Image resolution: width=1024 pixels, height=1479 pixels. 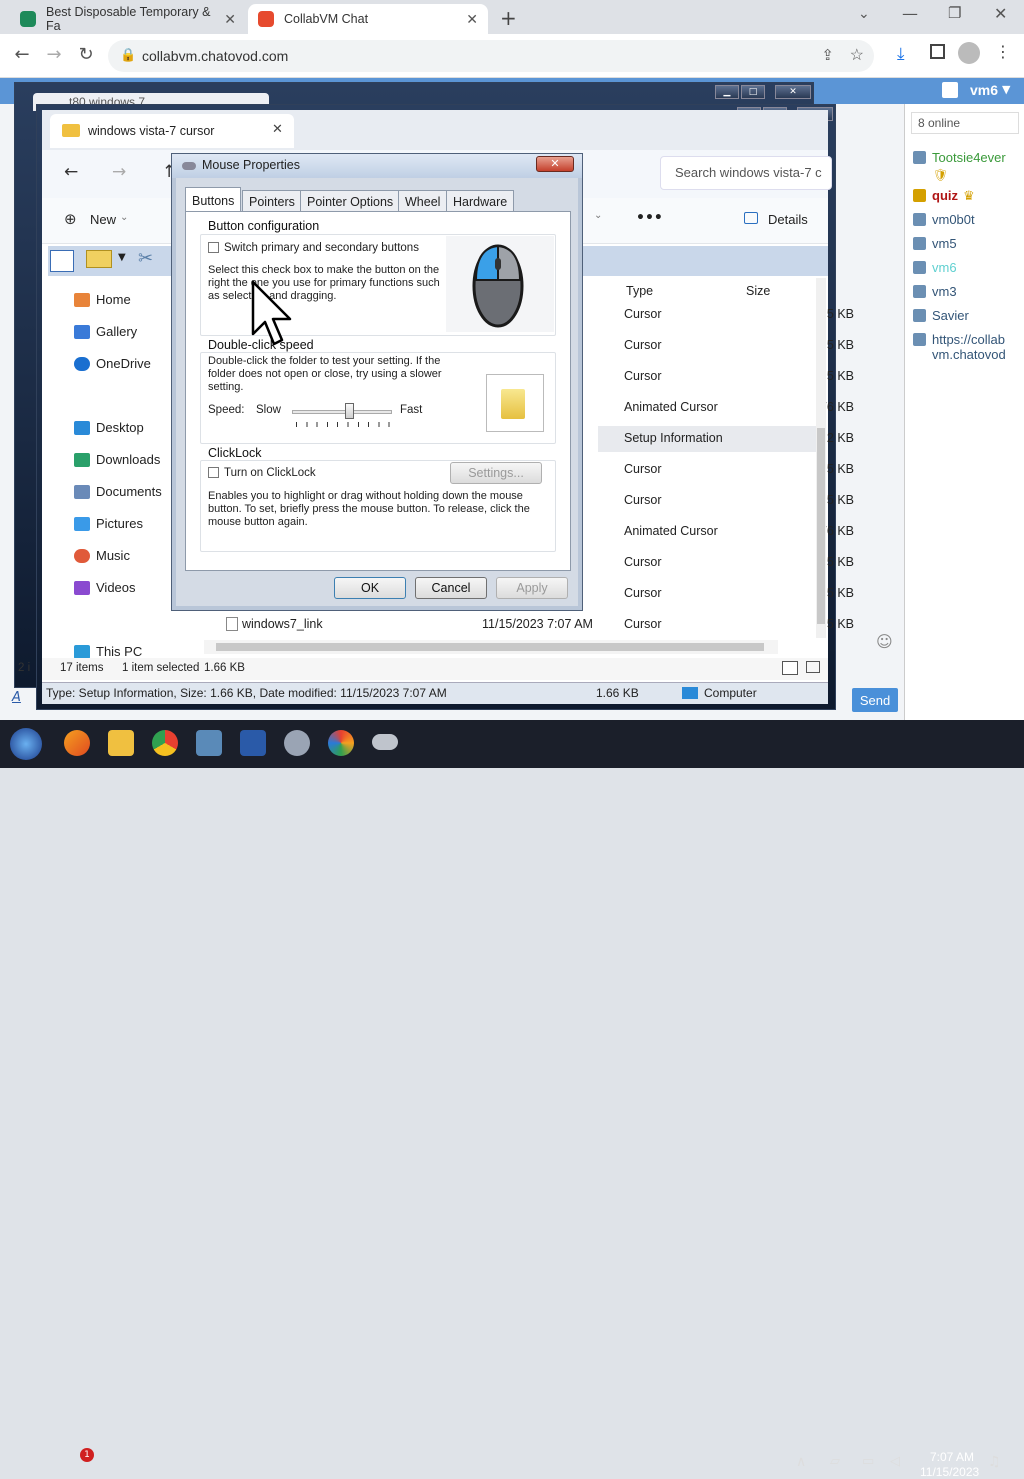 I want to click on minimize-icon: —, so click(x=910, y=13).